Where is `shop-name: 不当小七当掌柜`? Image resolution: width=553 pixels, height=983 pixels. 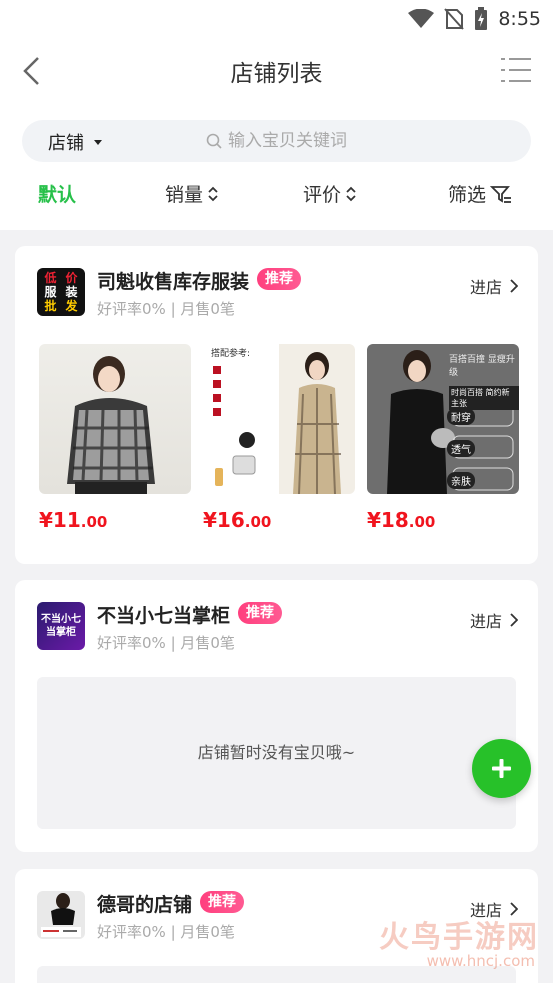 shop-name: 不当小七当掌柜 is located at coordinates (163, 614).